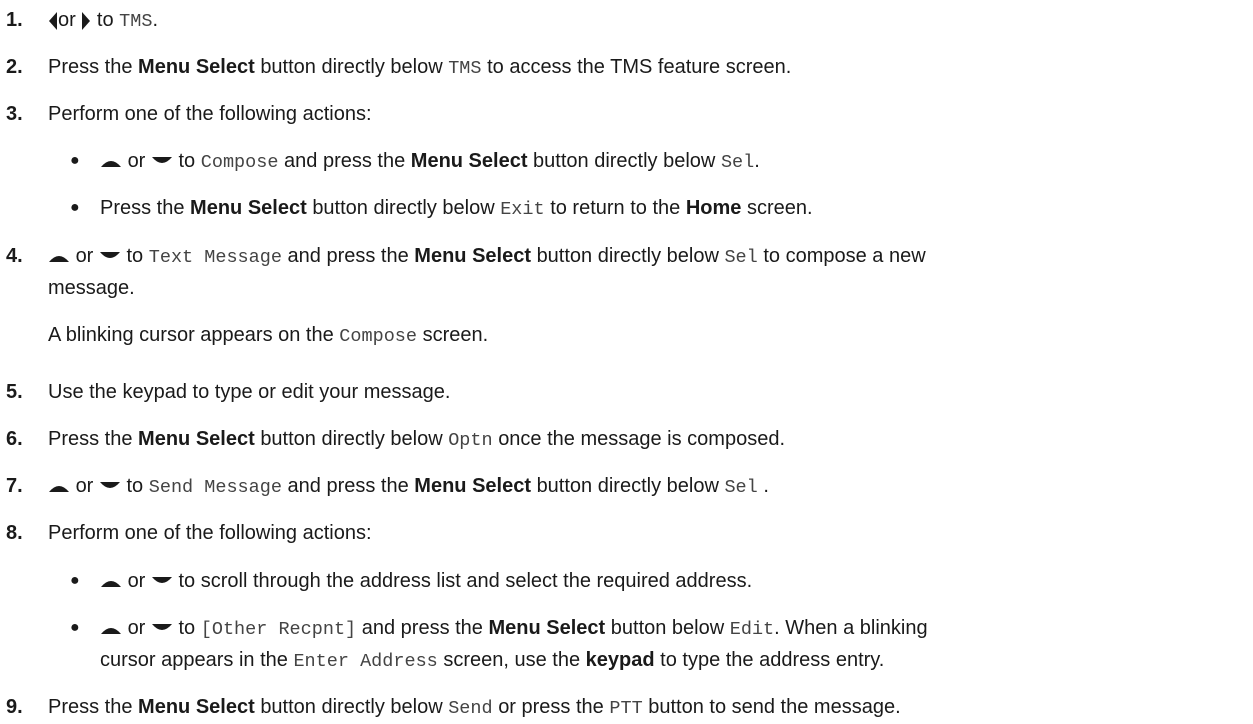 This screenshot has height=724, width=1253. Describe the element at coordinates (53, 21) in the screenshot. I see `left-arrow-icon` at that location.